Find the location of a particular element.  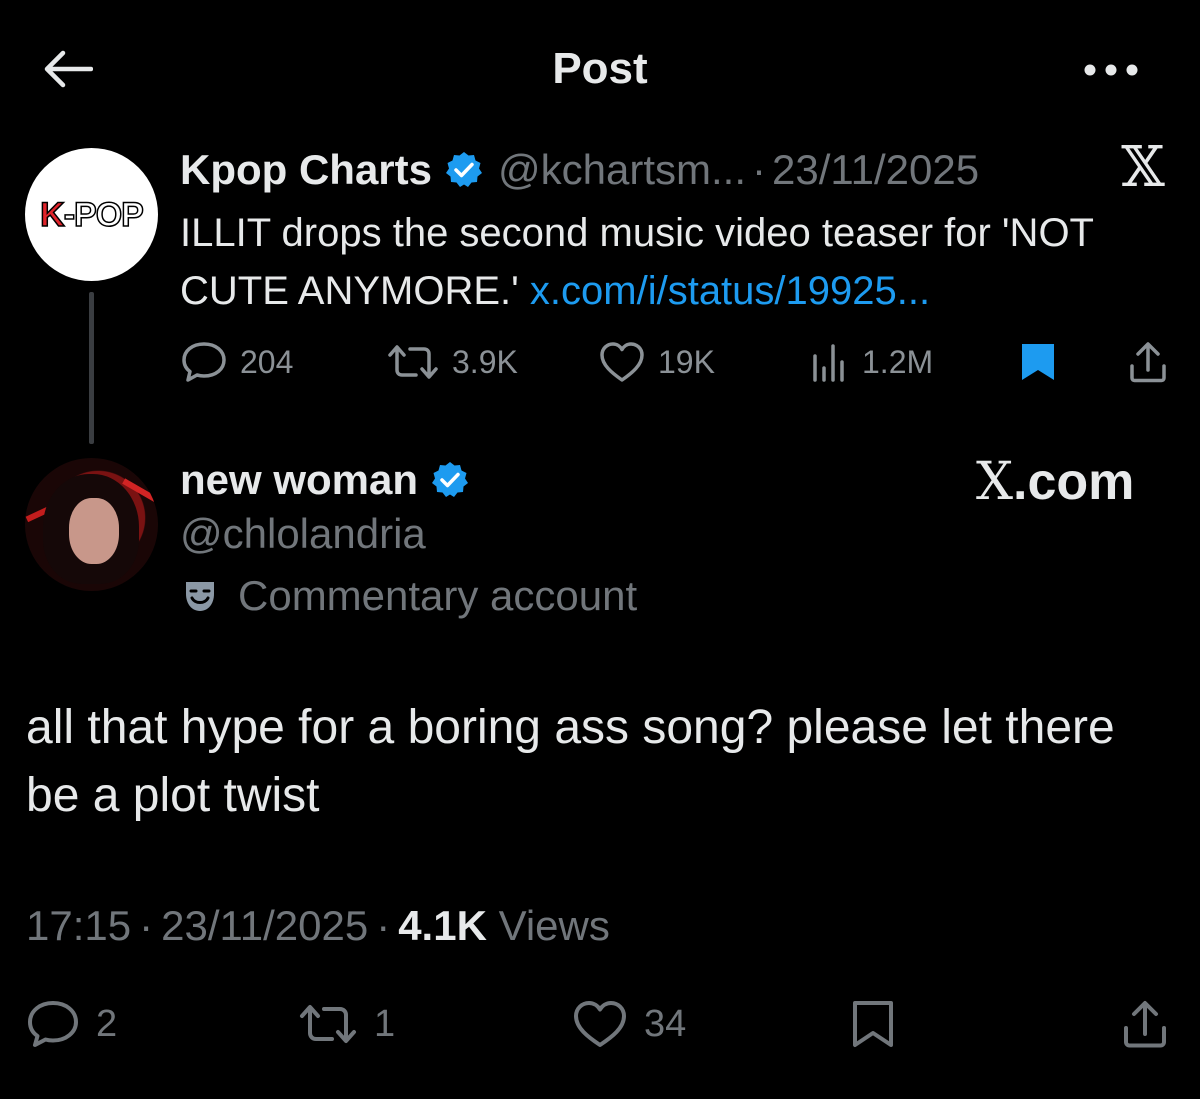

x-com-watermark: X.com is located at coordinates (1055, 482).